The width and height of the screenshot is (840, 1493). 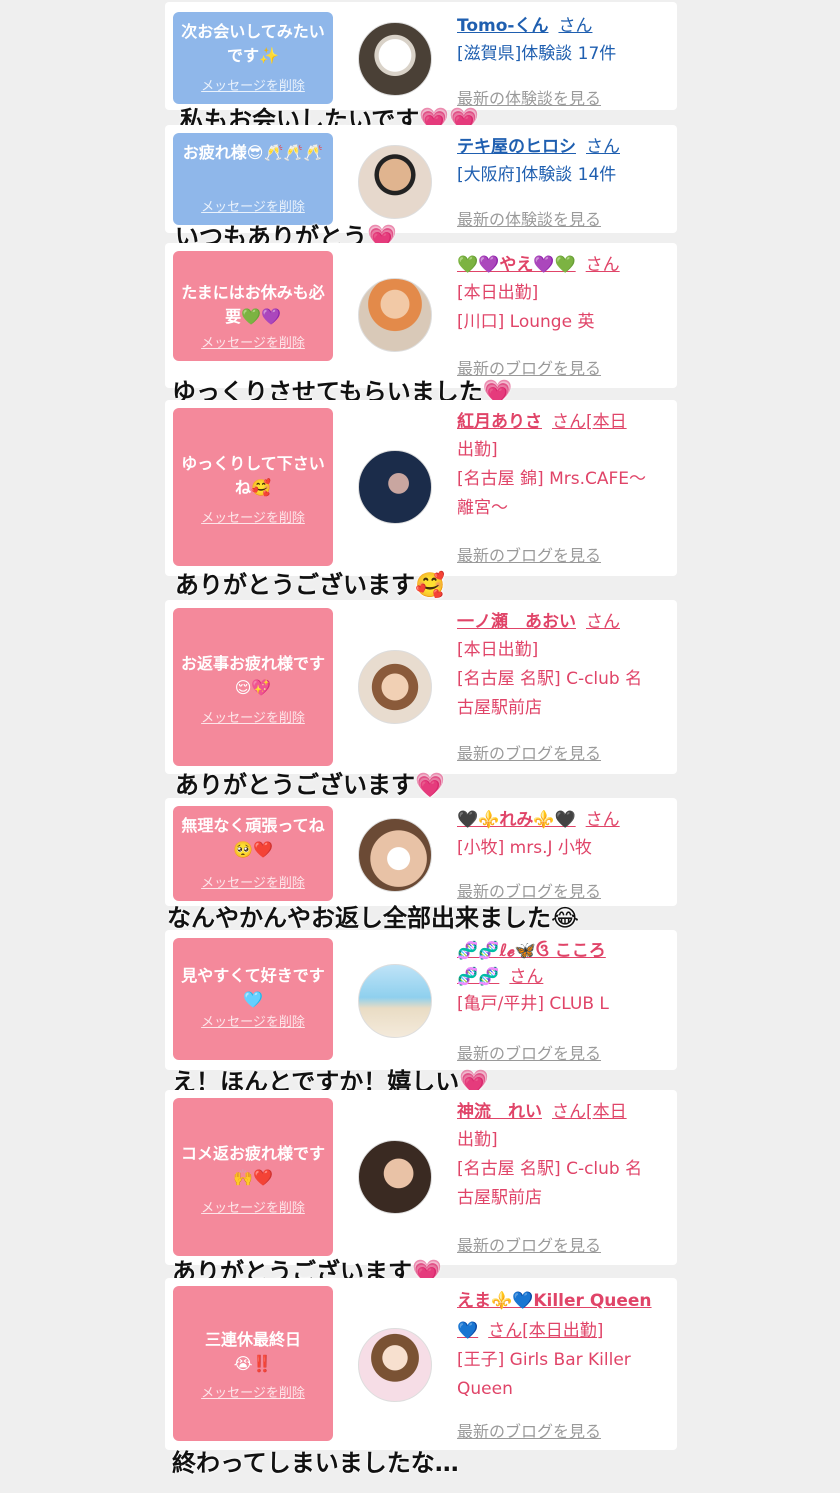 What do you see at coordinates (524, 848) in the screenshot?
I see `user-detail: [小牧] mrs.J 小牧` at bounding box center [524, 848].